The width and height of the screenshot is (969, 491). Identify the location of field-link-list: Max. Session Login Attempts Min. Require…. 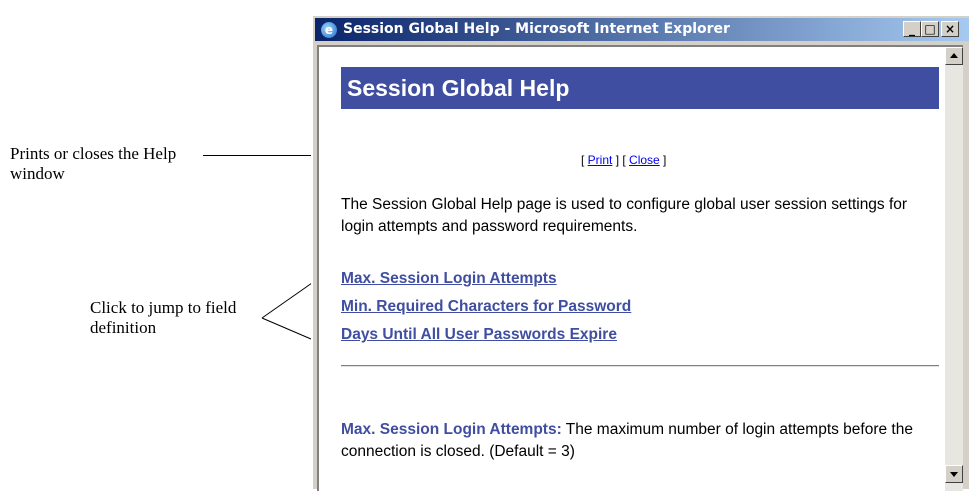
(486, 307).